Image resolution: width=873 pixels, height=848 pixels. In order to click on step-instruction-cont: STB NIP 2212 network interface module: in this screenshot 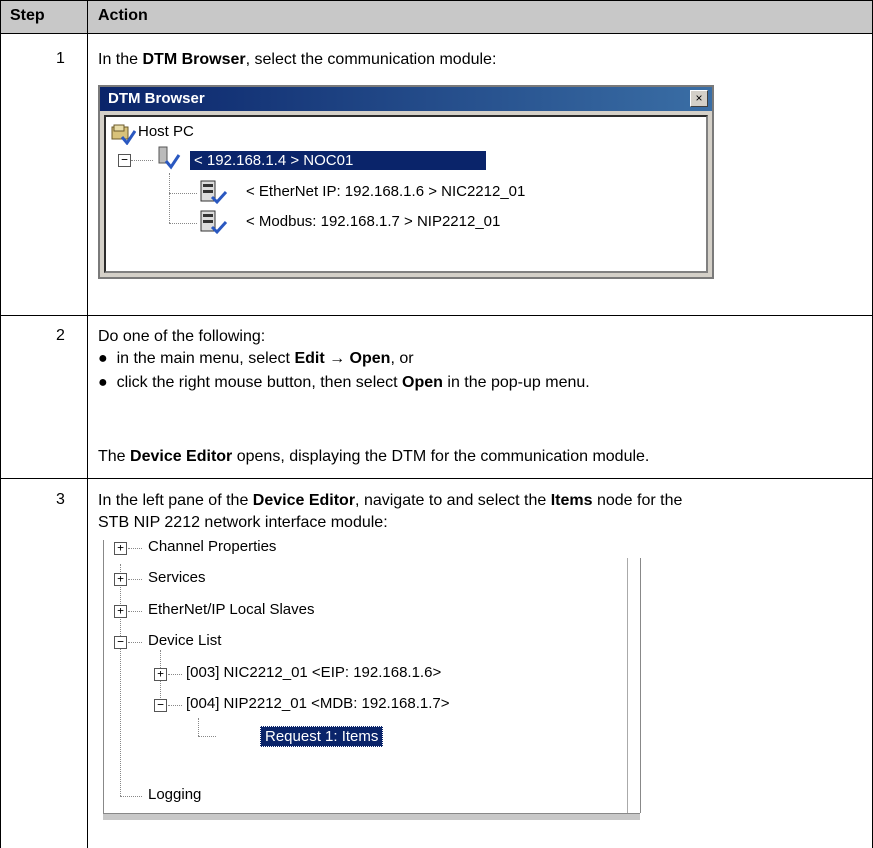, I will do `click(243, 522)`.